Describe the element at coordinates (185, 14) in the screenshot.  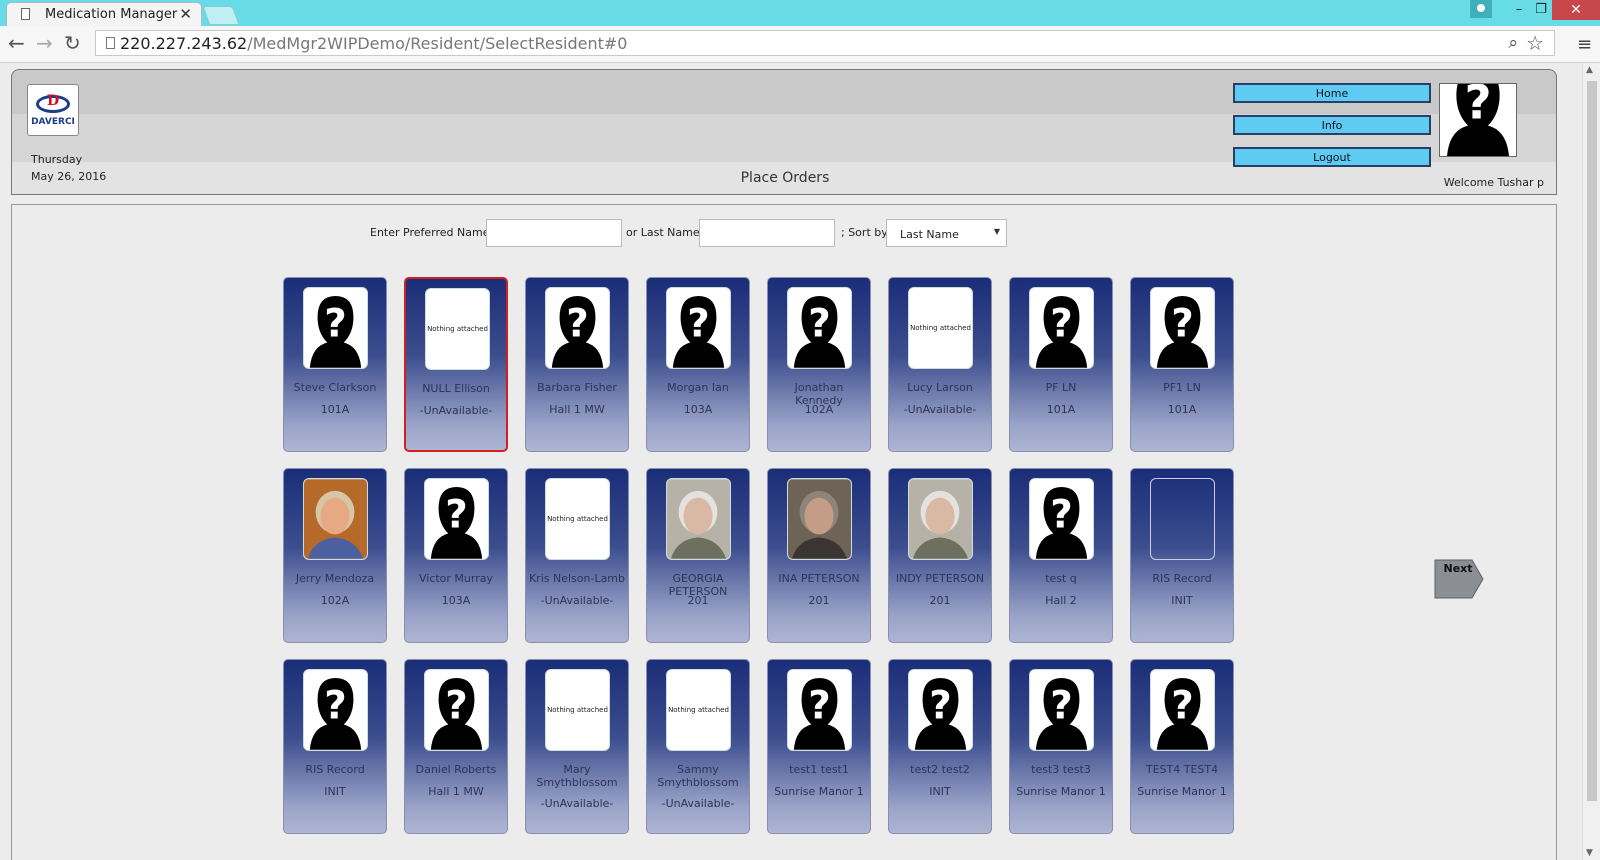
I see `close-tab-icon: ✕` at that location.